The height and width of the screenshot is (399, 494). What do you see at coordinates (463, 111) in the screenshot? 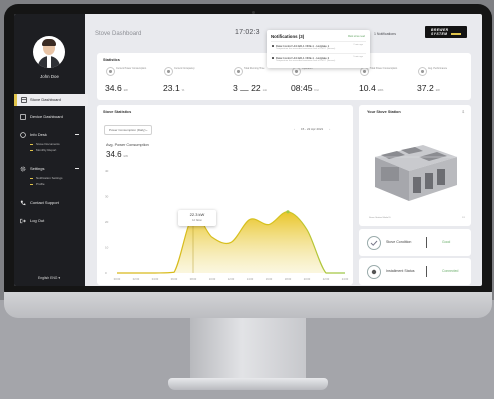
I see `download-icon: ⇩` at bounding box center [463, 111].